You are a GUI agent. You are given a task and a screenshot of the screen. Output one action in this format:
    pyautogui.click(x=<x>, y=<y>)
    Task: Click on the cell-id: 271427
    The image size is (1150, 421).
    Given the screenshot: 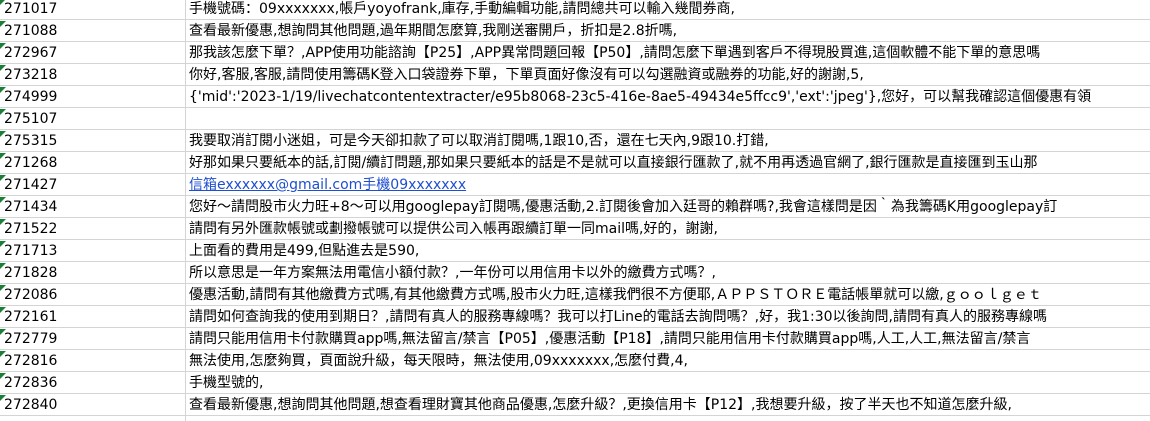 What is the action you would take?
    pyautogui.click(x=92, y=185)
    